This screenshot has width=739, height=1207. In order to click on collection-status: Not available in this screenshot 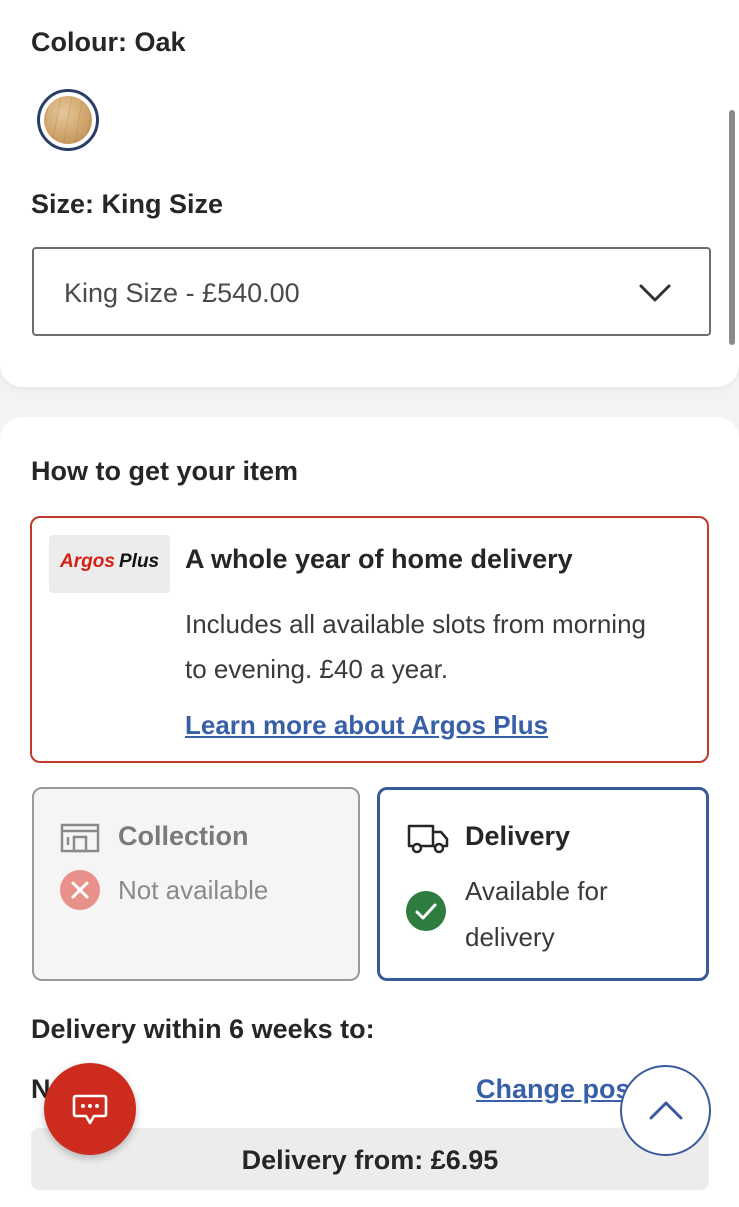, I will do `click(193, 890)`.